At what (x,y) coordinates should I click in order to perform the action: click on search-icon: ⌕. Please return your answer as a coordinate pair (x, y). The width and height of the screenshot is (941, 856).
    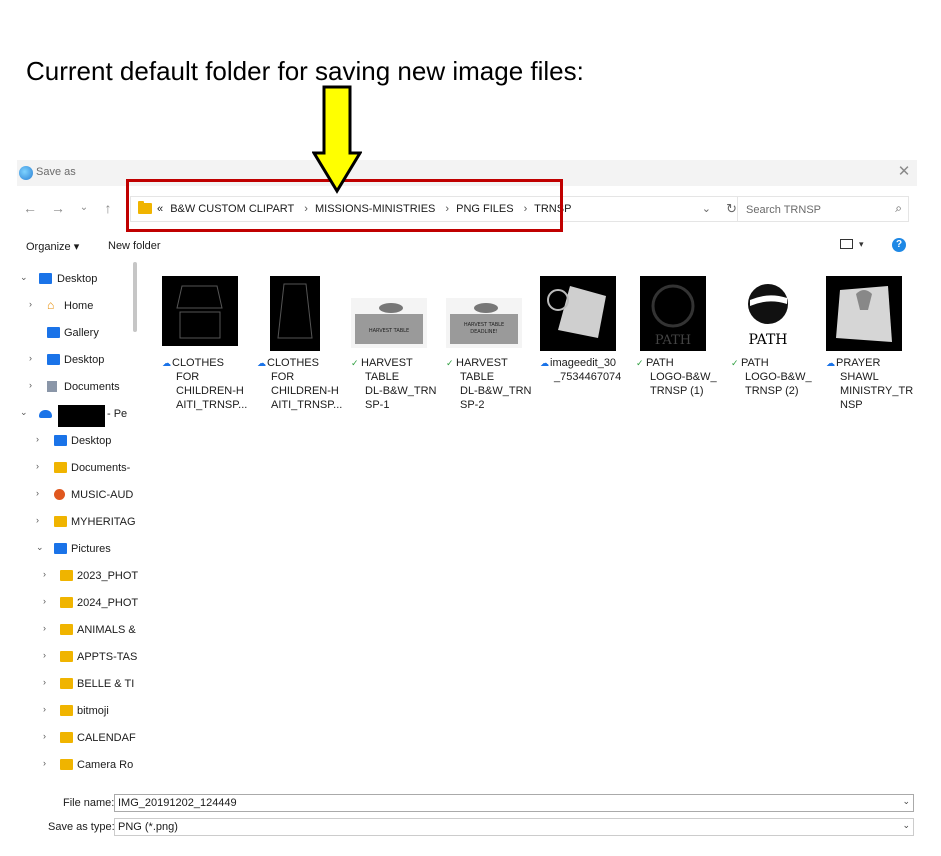
    Looking at the image, I should click on (898, 208).